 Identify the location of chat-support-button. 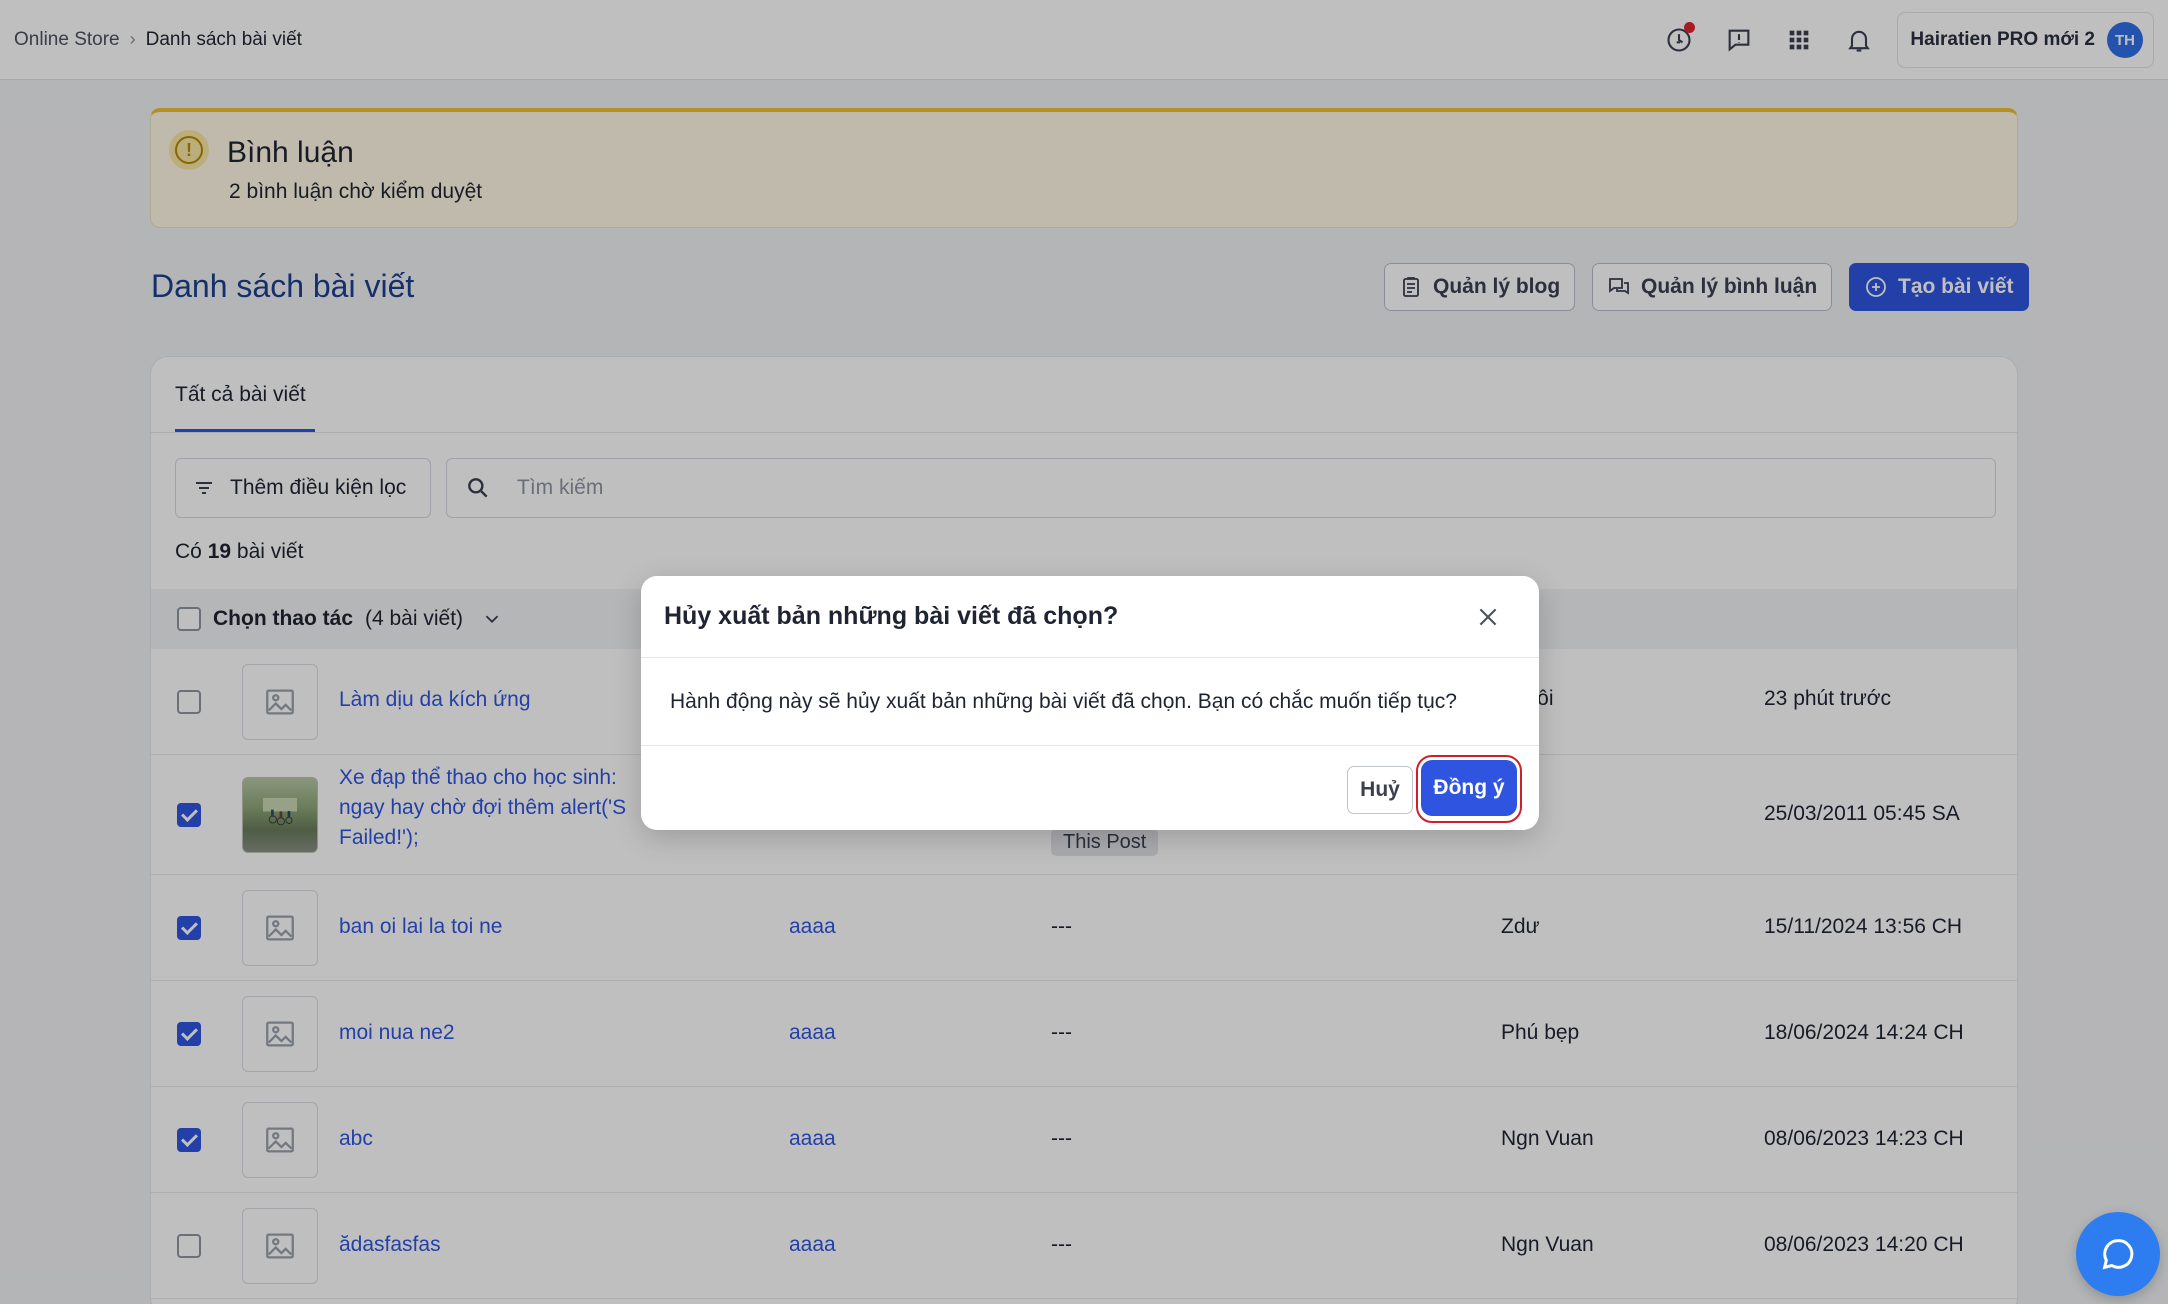
(2118, 1254).